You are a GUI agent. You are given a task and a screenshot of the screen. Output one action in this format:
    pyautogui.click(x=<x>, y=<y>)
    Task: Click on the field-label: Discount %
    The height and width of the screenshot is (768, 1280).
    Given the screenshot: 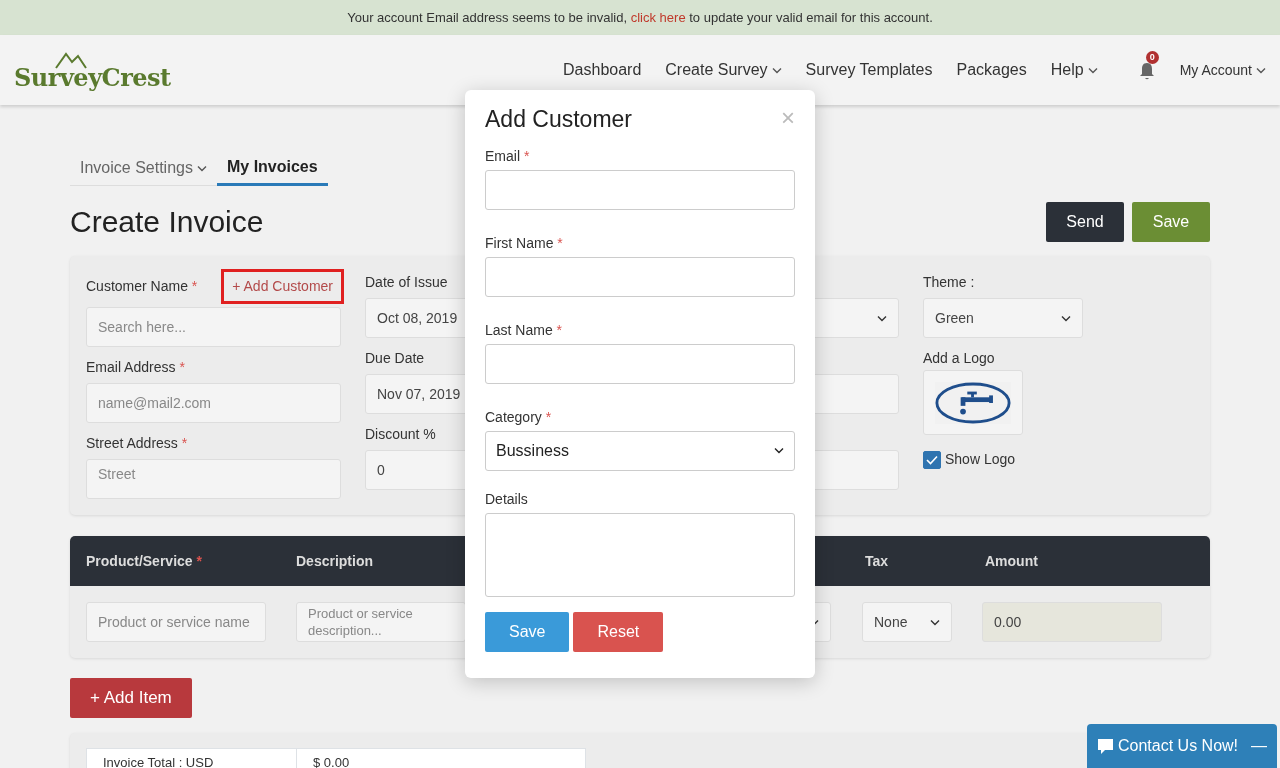 What is the action you would take?
    pyautogui.click(x=400, y=434)
    